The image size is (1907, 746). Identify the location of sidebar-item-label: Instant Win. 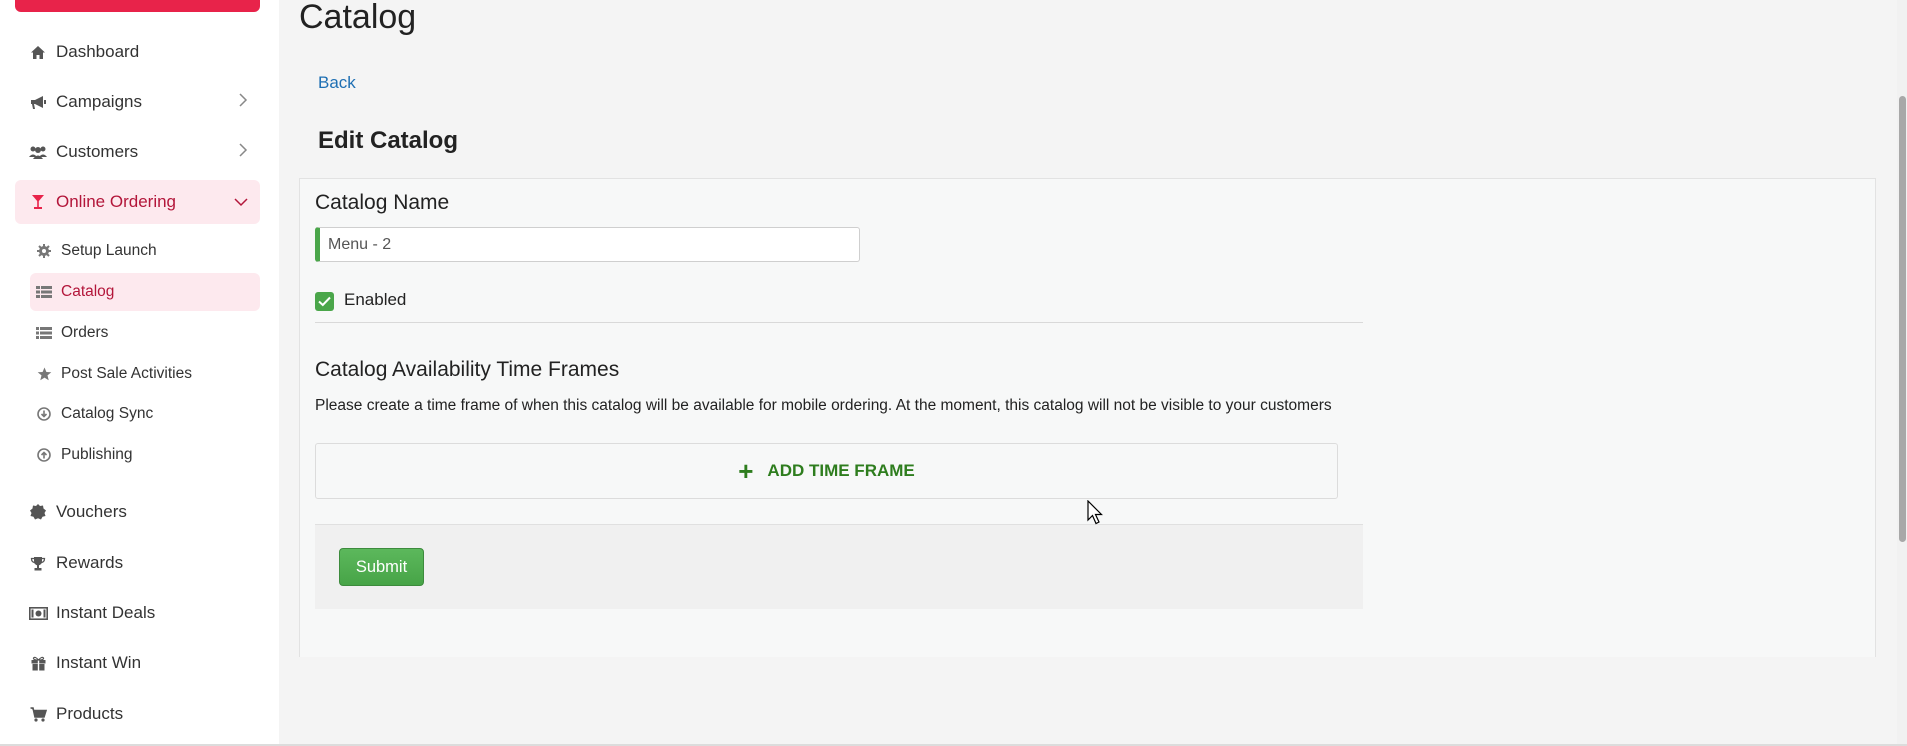
(99, 662).